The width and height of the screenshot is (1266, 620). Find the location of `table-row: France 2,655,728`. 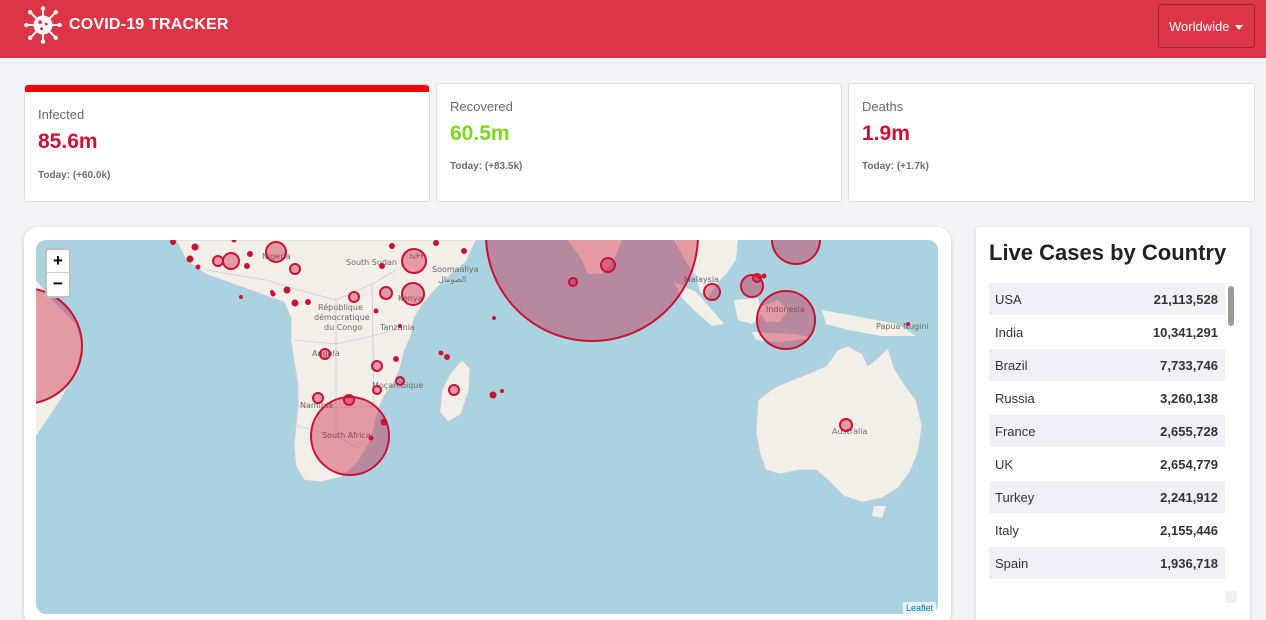

table-row: France 2,655,728 is located at coordinates (1107, 431).